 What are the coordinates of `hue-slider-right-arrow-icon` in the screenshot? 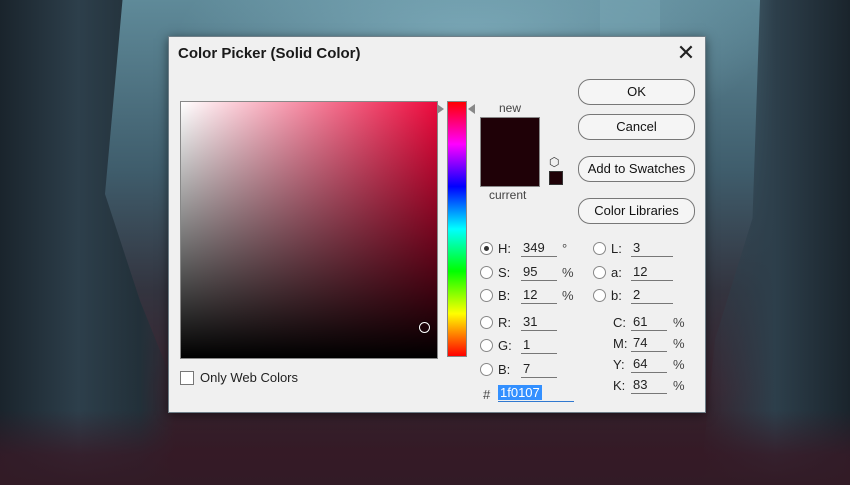 It's located at (471, 109).